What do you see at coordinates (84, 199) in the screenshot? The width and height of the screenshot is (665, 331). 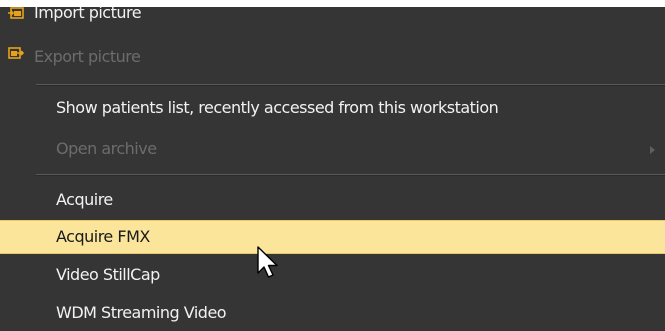 I see `menu-item-label: Acquire` at bounding box center [84, 199].